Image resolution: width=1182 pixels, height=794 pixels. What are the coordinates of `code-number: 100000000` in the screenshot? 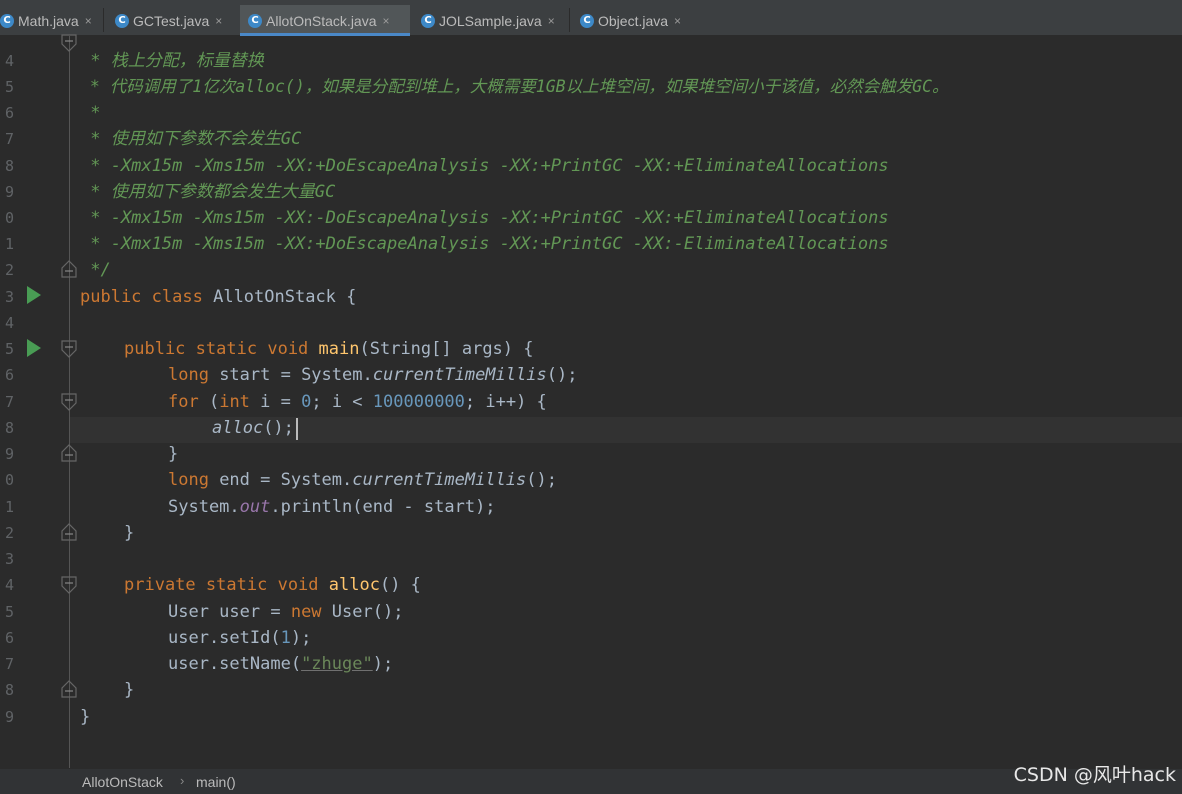 It's located at (418, 402).